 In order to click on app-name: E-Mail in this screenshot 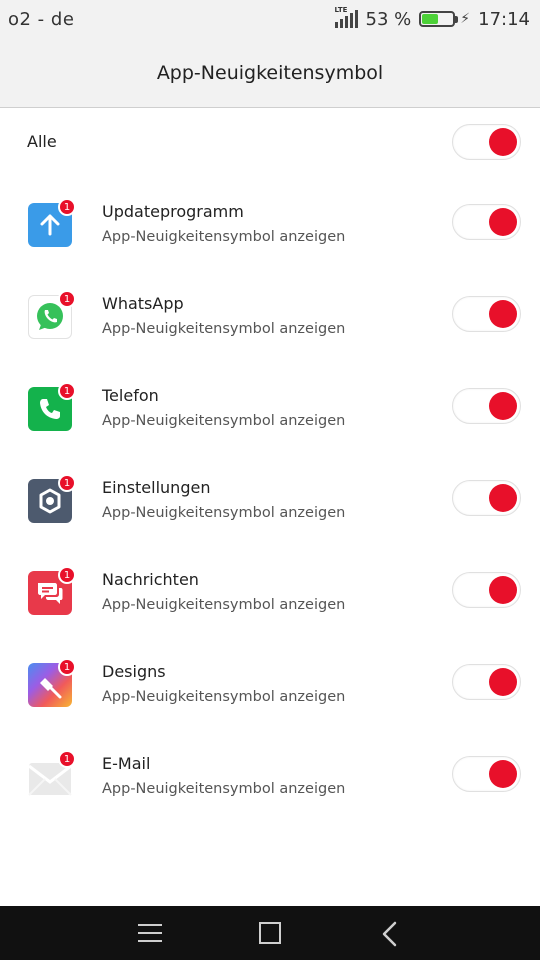, I will do `click(126, 763)`.